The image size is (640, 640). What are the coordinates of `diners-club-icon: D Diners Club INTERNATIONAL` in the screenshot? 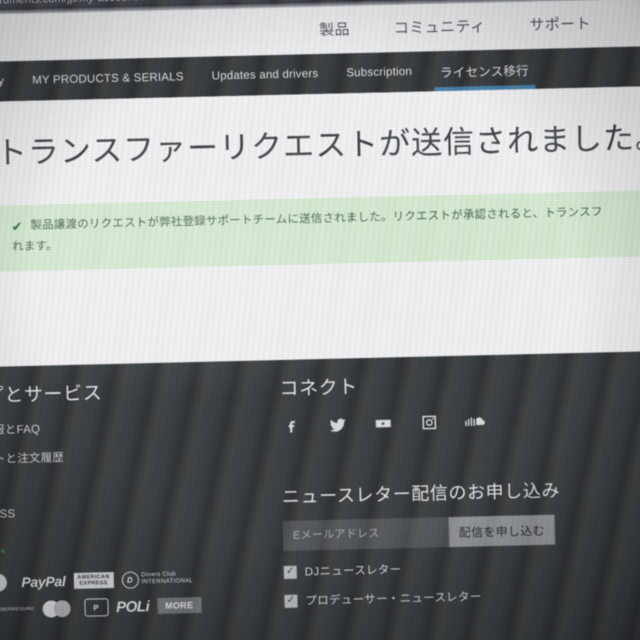 It's located at (157, 579).